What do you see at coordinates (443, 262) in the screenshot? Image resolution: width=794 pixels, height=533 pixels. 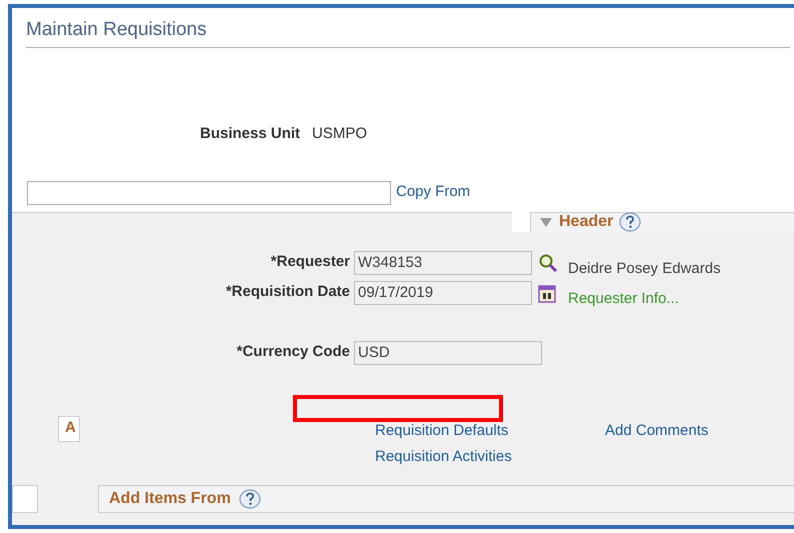 I see `field-input: W348153` at bounding box center [443, 262].